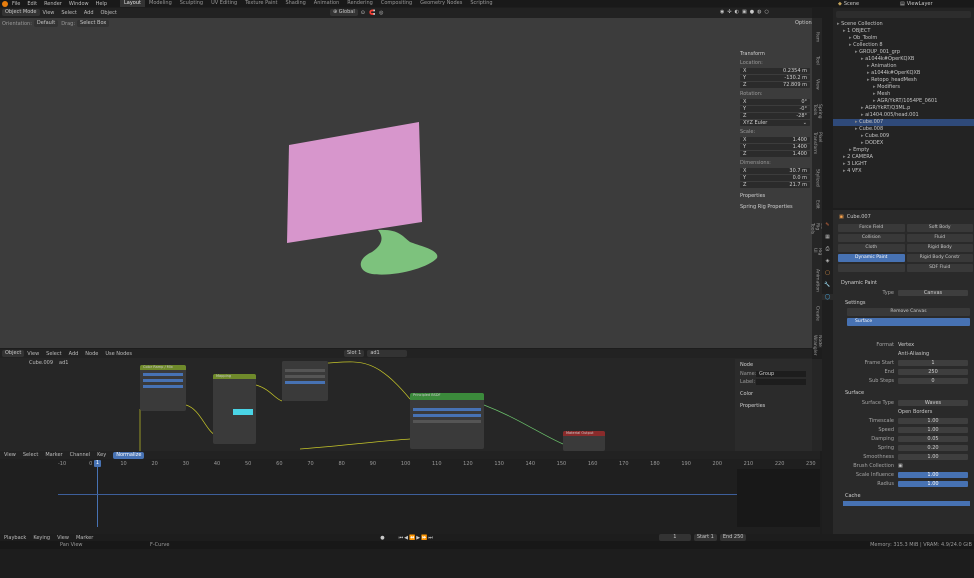  I want to click on node-color-ramp: Color Ramp / Mix, so click(163, 388).